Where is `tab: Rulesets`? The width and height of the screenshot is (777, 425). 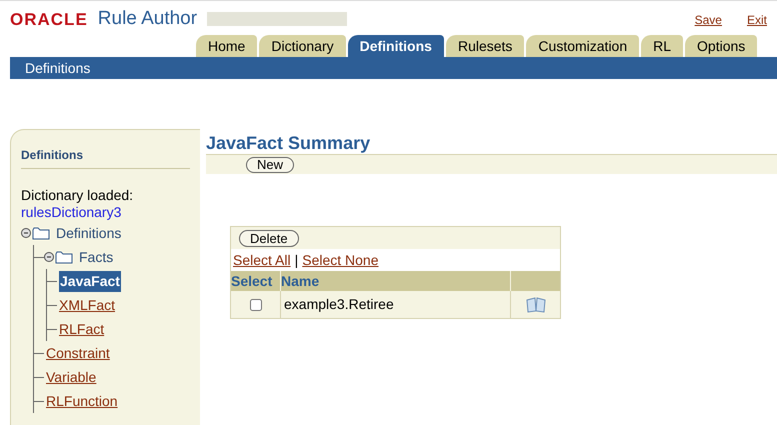
tab: Rulesets is located at coordinates (485, 46).